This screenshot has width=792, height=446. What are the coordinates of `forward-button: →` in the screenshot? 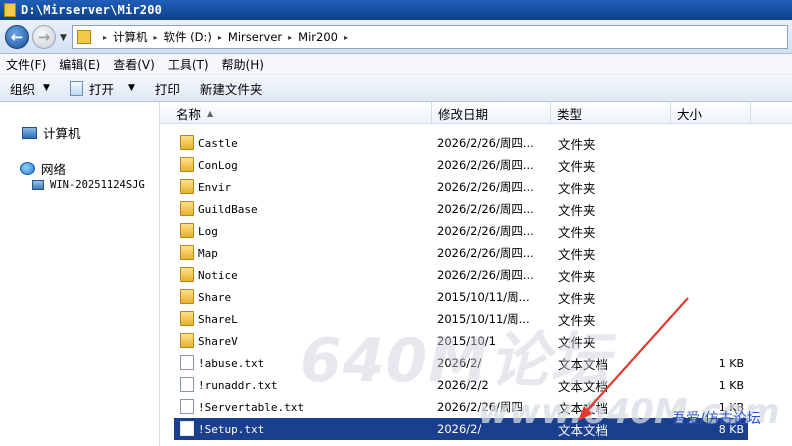 It's located at (44, 37).